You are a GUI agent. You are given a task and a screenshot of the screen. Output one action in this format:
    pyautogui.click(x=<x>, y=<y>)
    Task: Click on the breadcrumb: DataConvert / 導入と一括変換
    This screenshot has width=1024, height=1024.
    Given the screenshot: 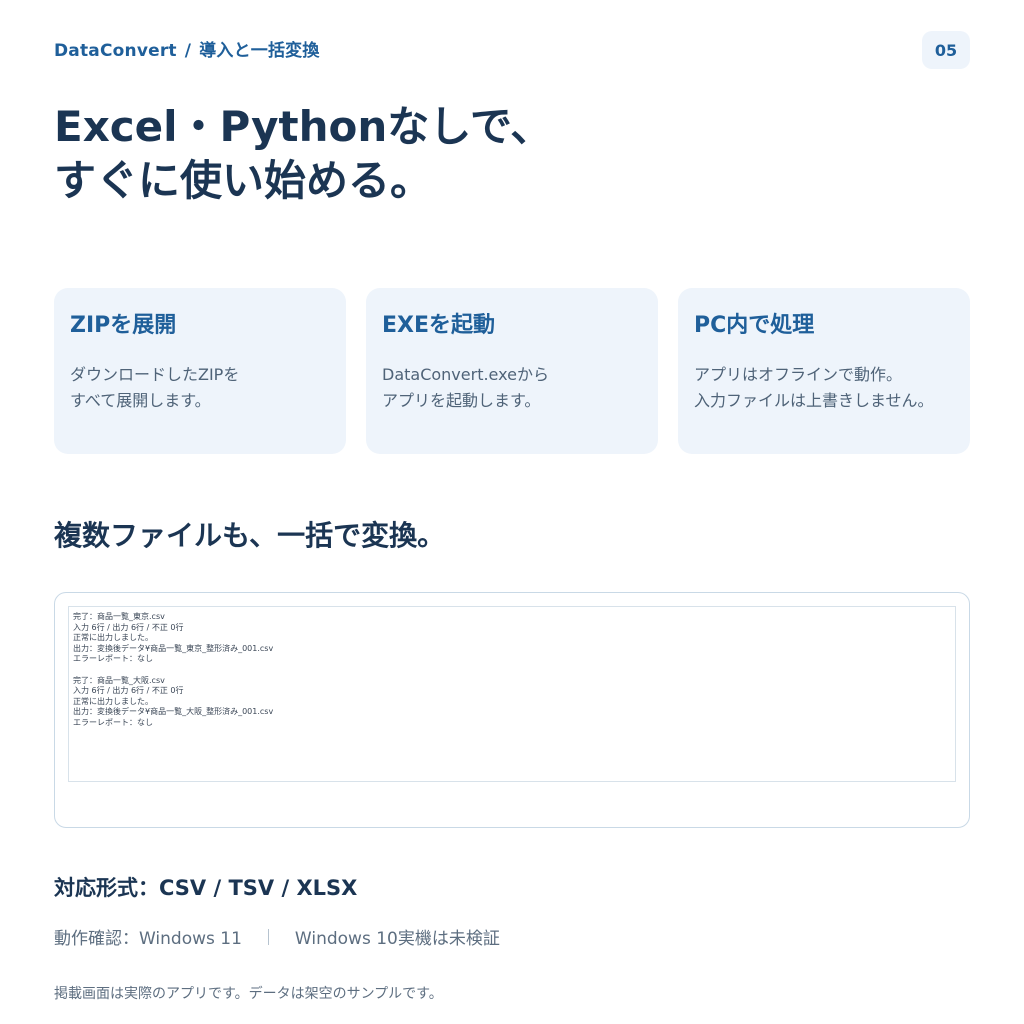 What is the action you would take?
    pyautogui.click(x=187, y=48)
    